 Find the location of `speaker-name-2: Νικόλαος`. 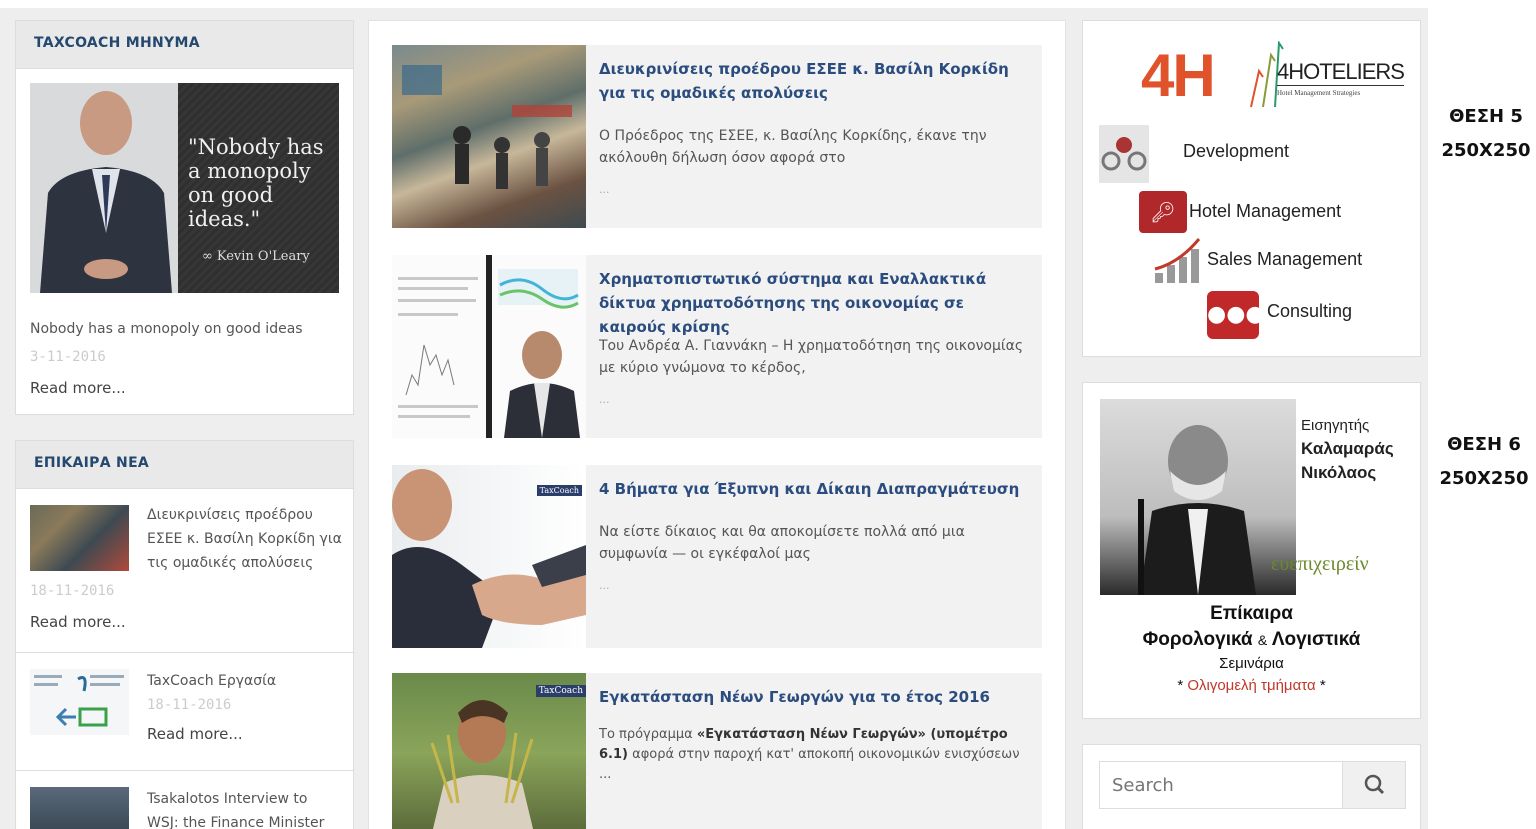

speaker-name-2: Νικόλαος is located at coordinates (1339, 472).